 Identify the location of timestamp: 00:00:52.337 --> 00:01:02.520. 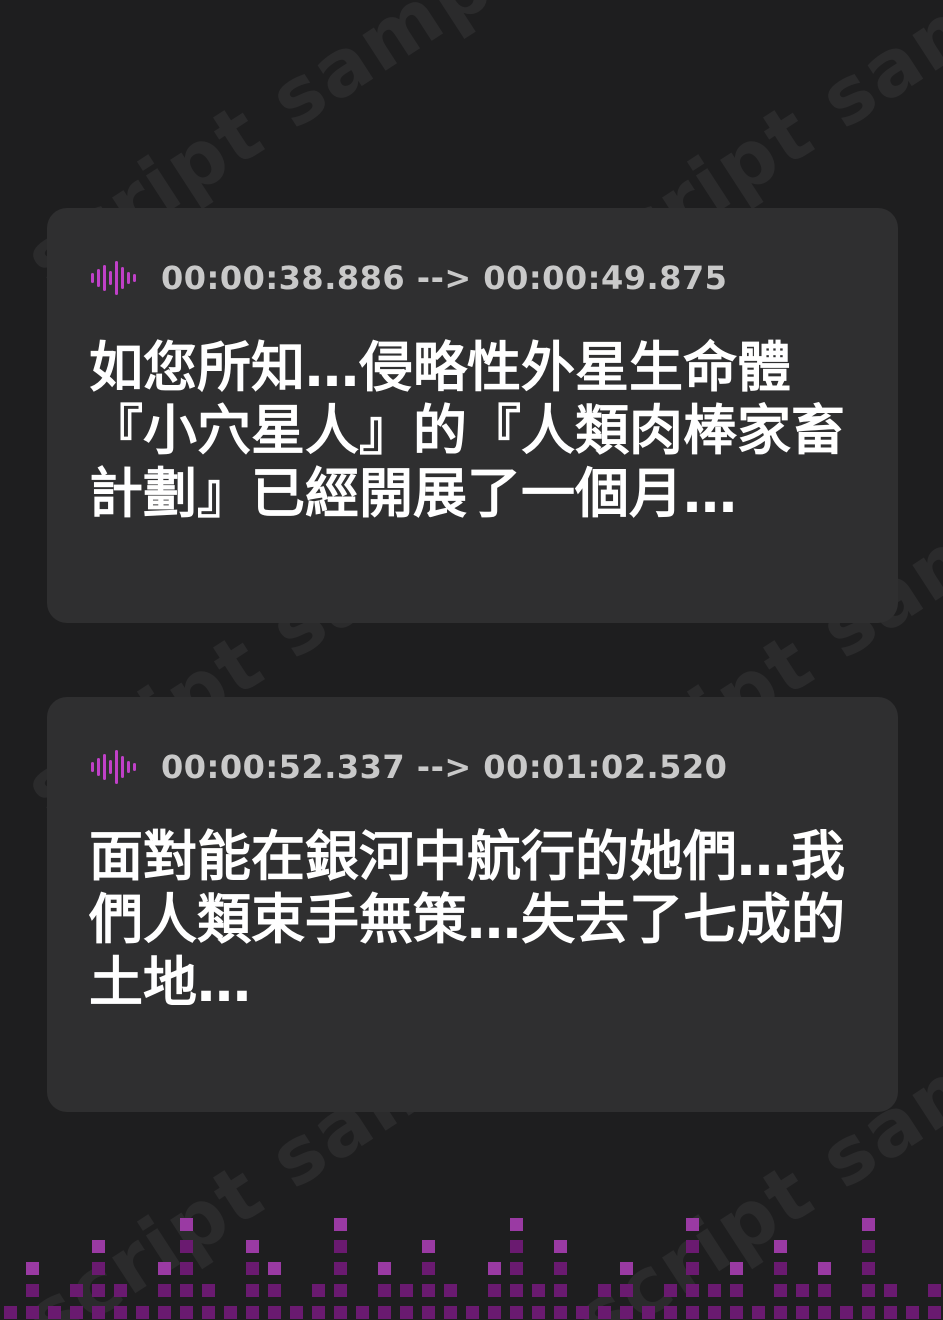
(444, 767).